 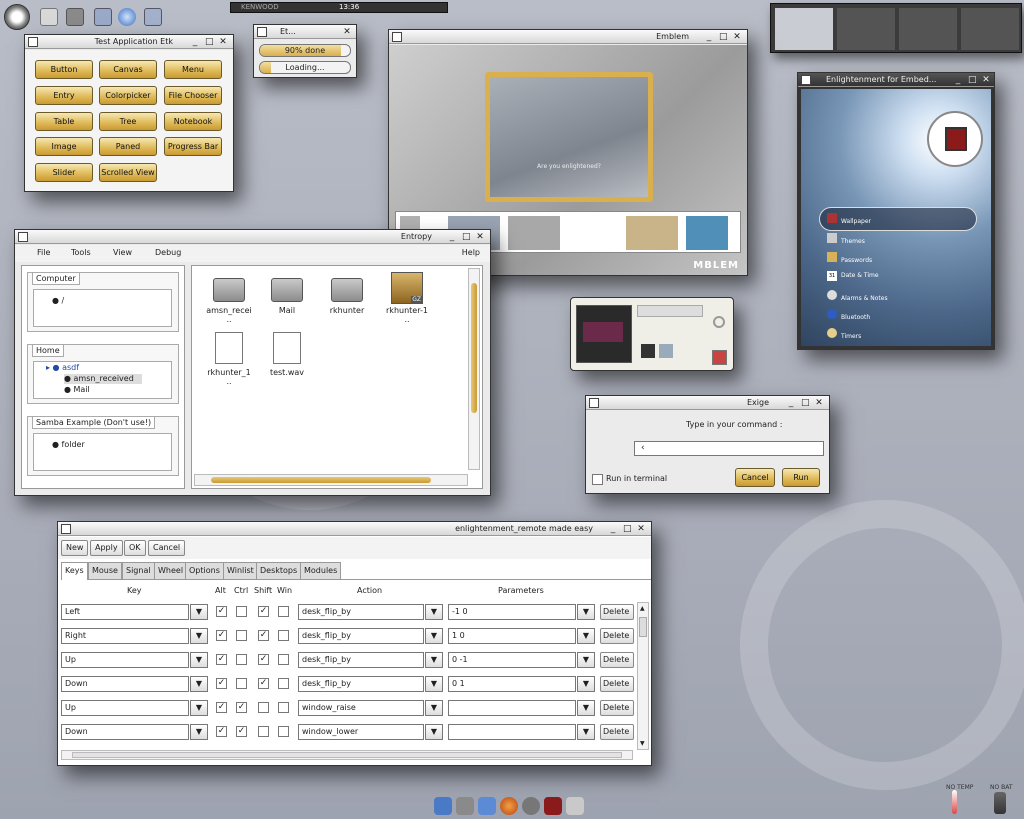 What do you see at coordinates (125, 732) in the screenshot?
I see `key-field: Down` at bounding box center [125, 732].